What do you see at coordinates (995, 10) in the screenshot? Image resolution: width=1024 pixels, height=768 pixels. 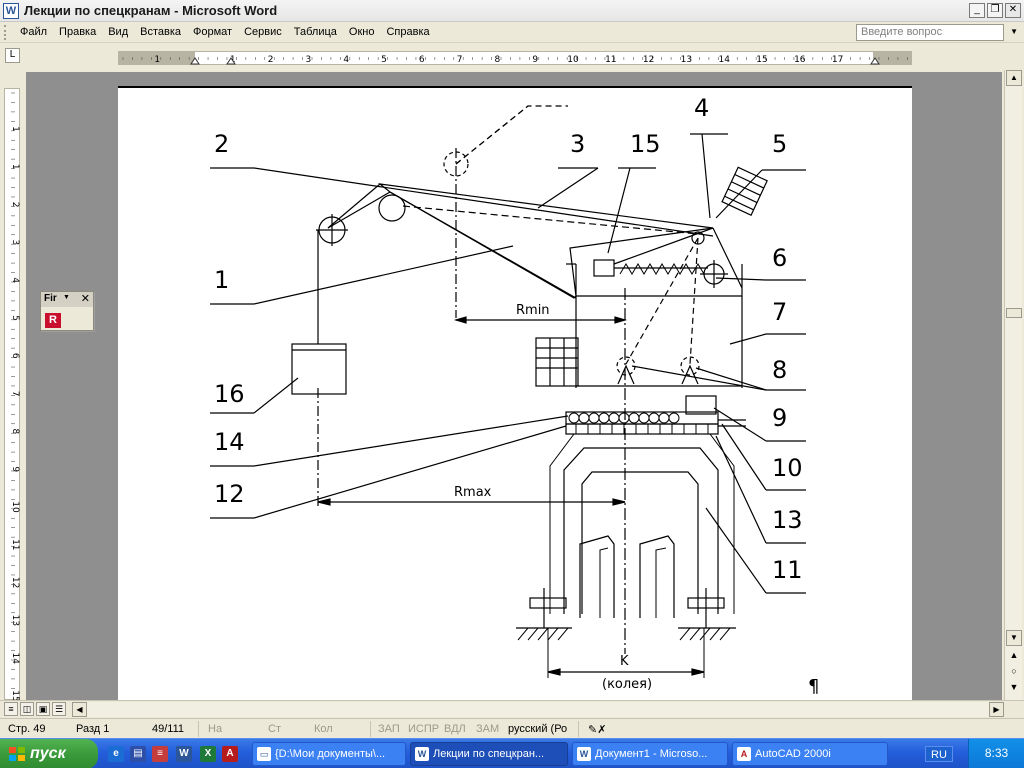 I see `restore-button: ❐` at bounding box center [995, 10].